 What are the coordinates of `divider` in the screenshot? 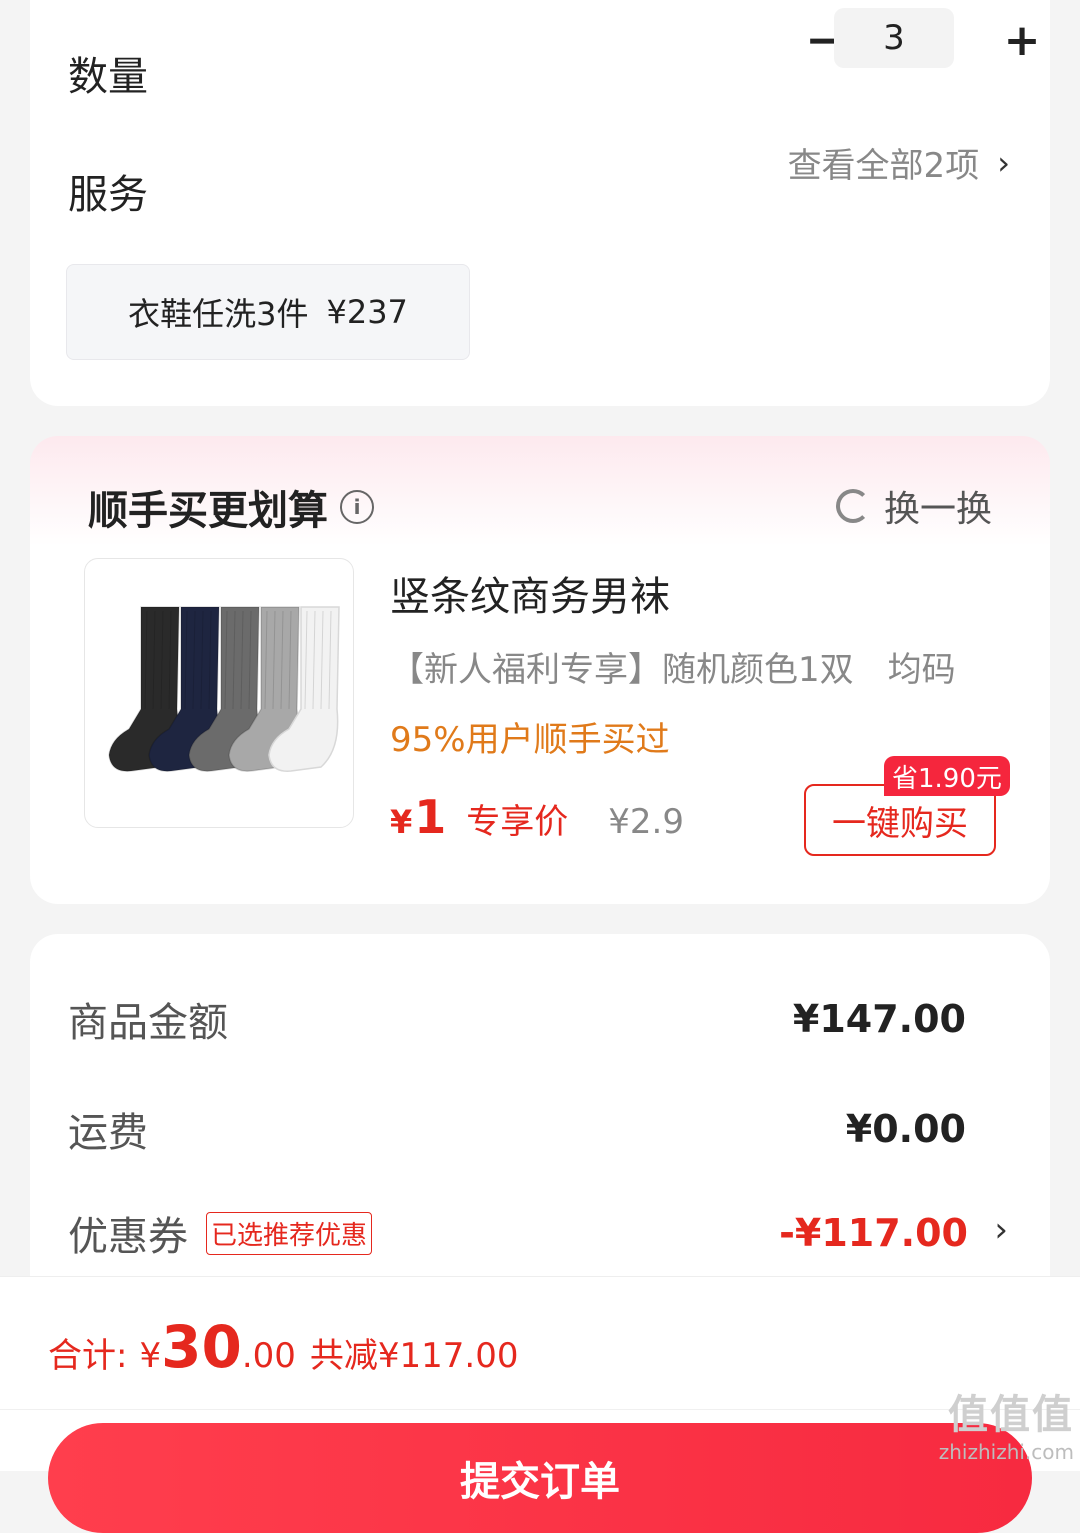 It's located at (540, 1409).